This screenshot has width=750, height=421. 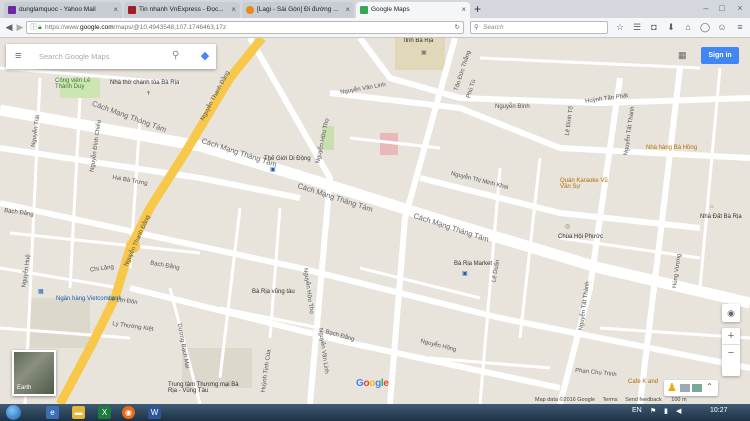 I want to click on market-icon: ▣, so click(x=465, y=273).